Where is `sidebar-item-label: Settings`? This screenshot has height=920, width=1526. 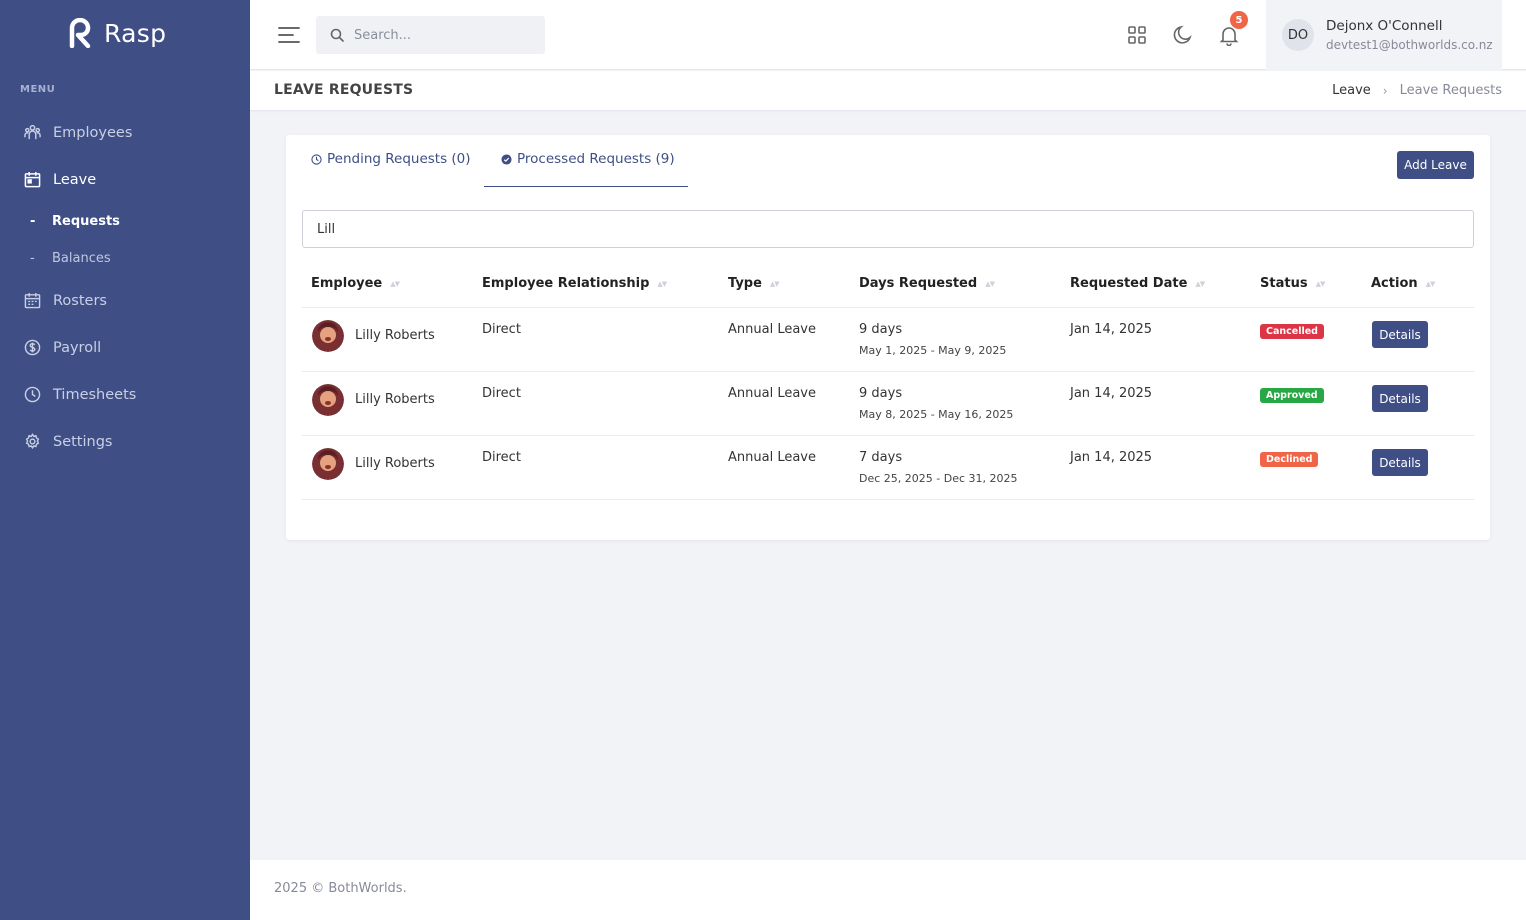 sidebar-item-label: Settings is located at coordinates (83, 441).